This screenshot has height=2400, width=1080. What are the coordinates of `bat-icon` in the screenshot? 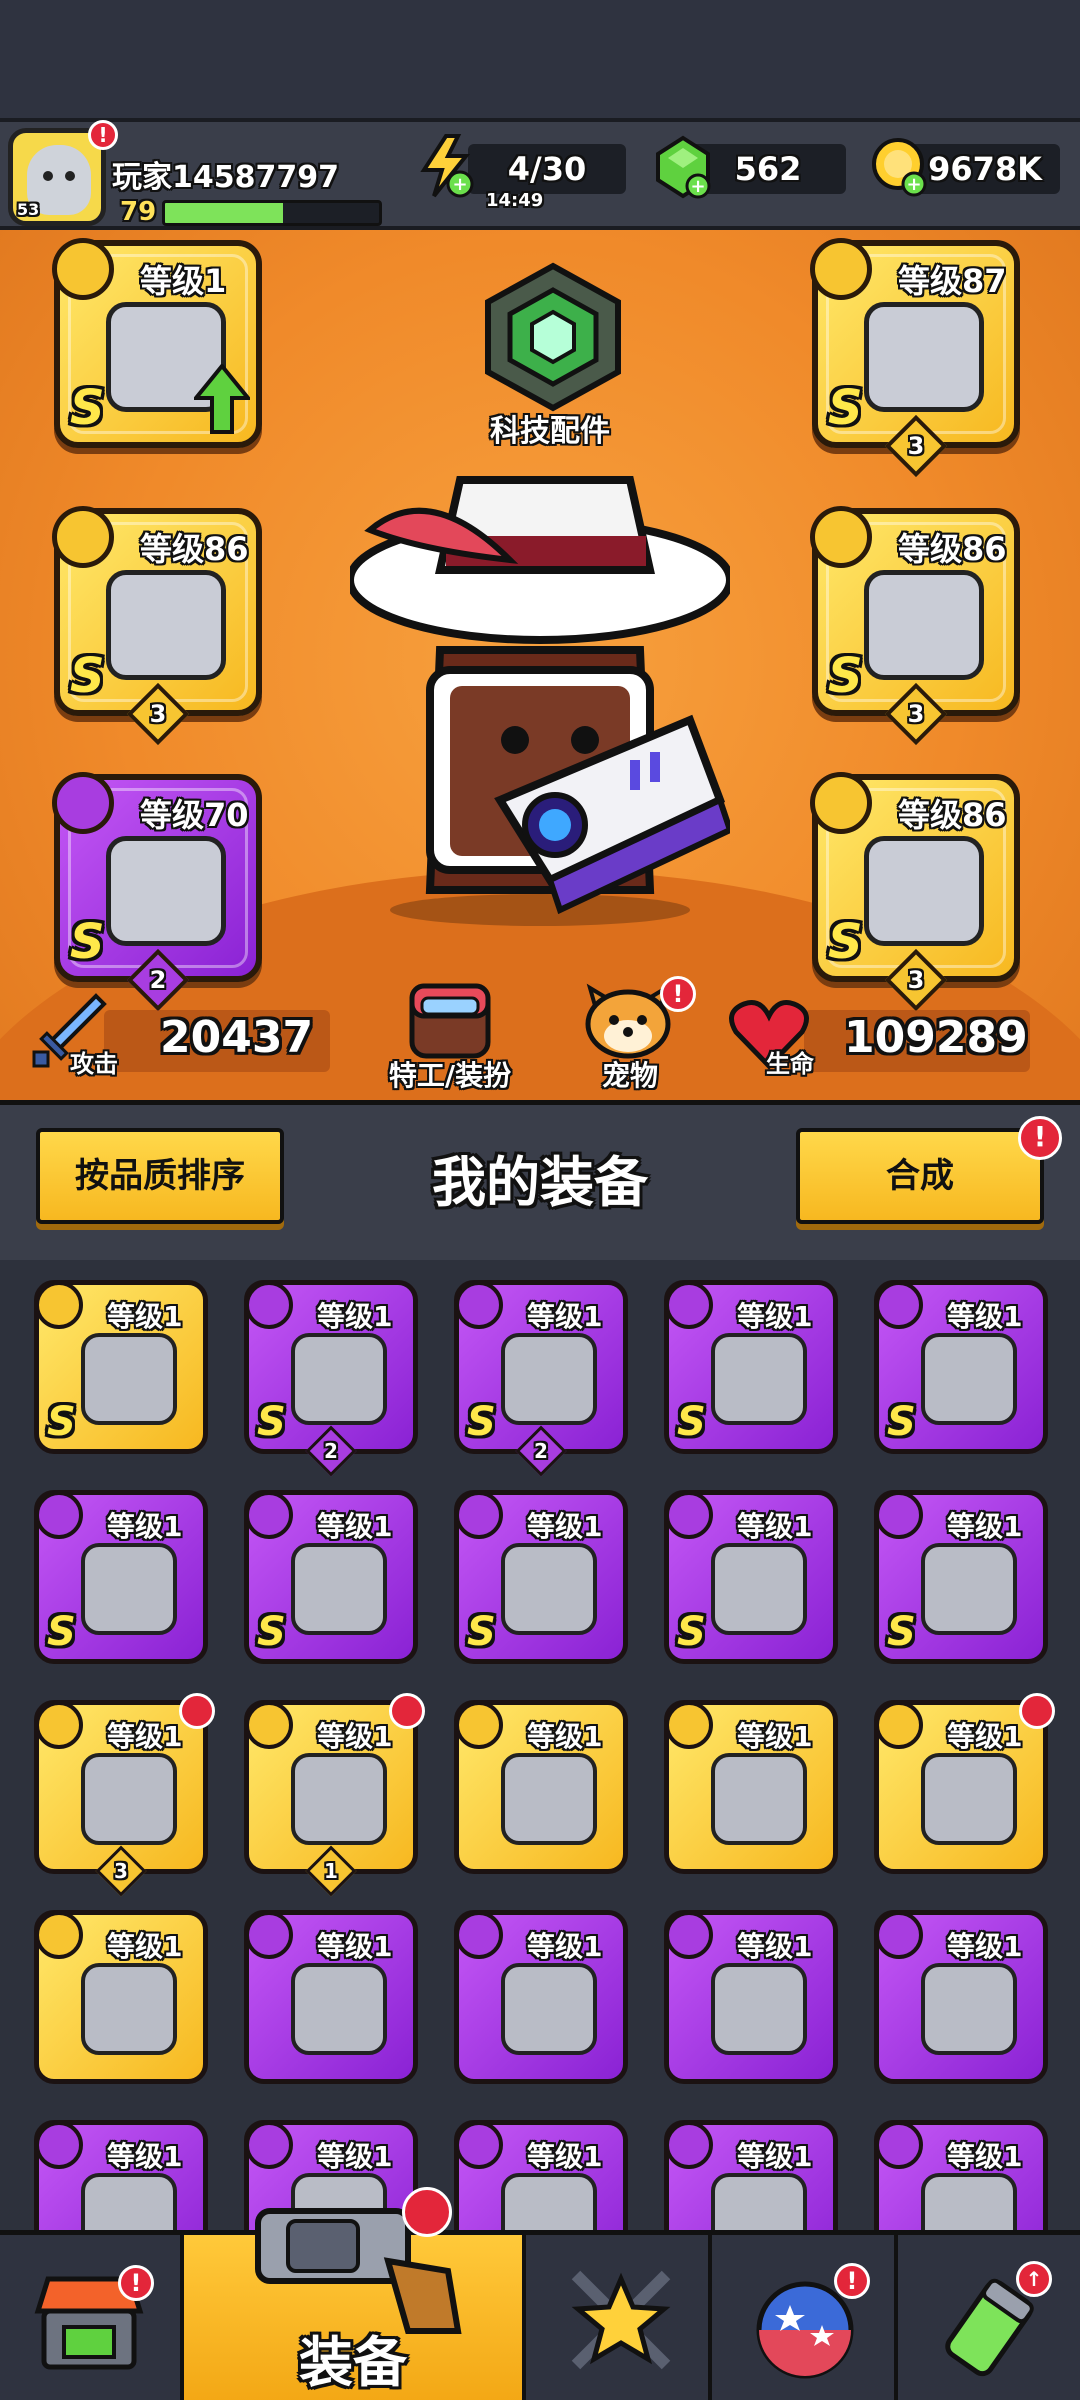 It's located at (759, 2009).